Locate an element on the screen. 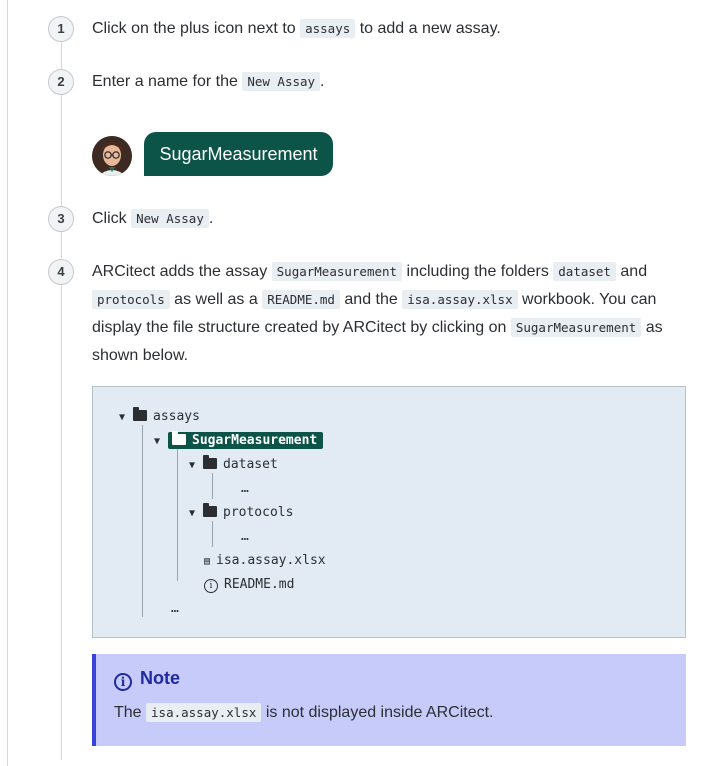 The width and height of the screenshot is (726, 766). avatar is located at coordinates (112, 156).